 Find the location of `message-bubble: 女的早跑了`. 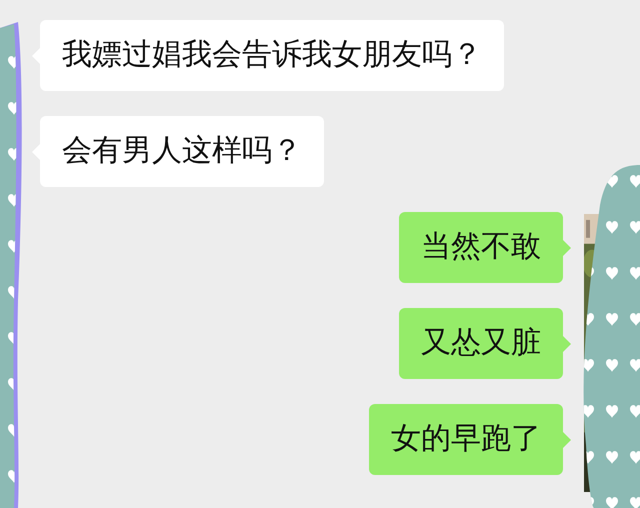

message-bubble: 女的早跑了 is located at coordinates (466, 439).